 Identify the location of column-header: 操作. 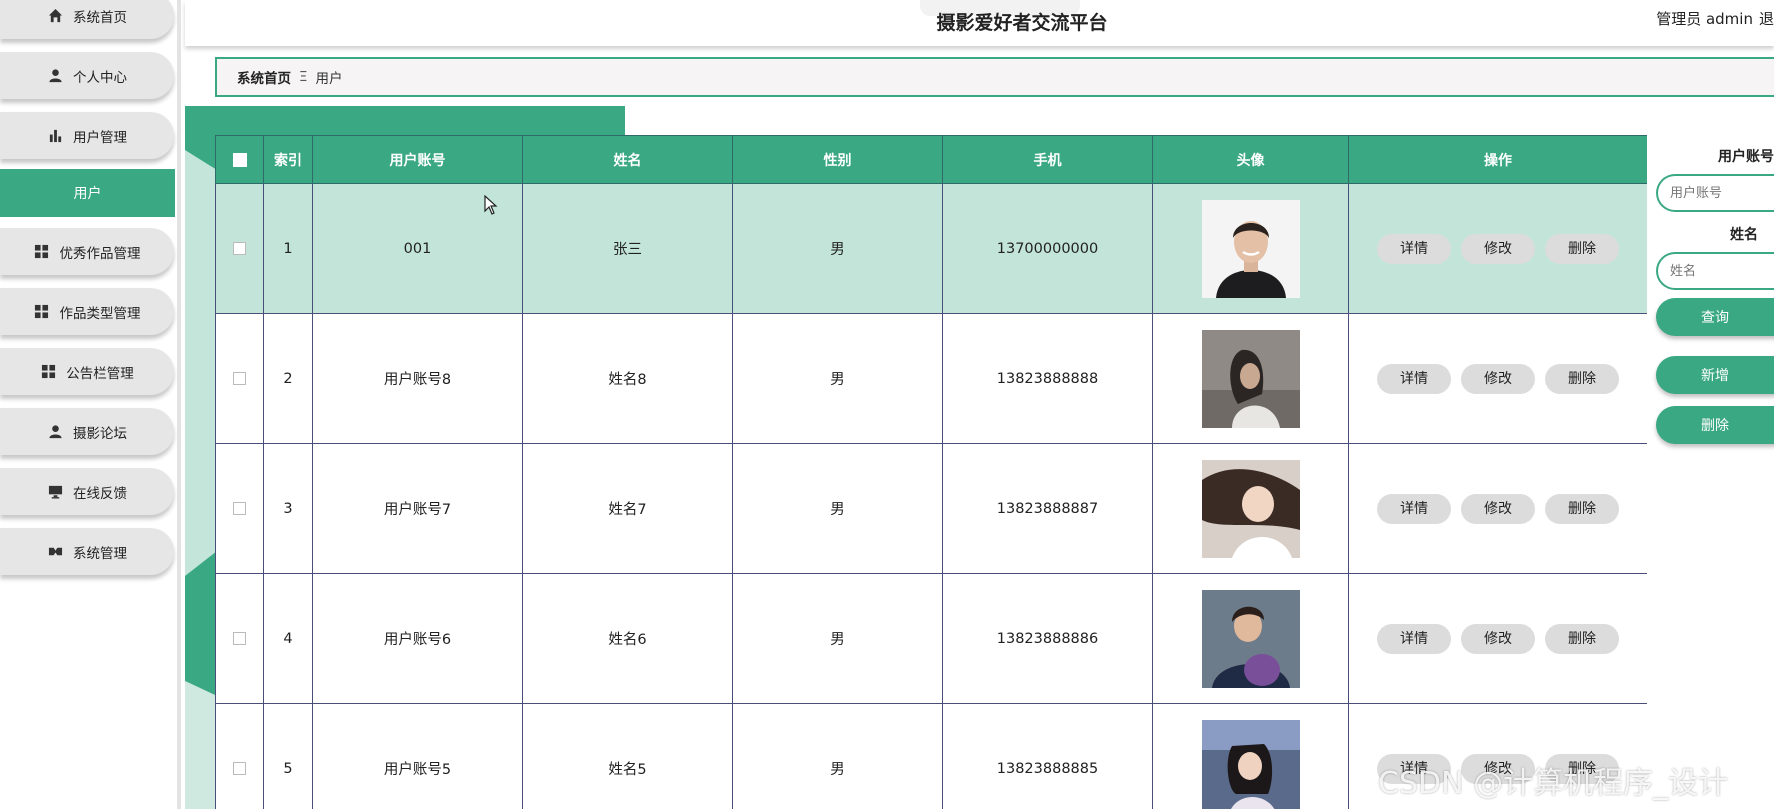
(1497, 159).